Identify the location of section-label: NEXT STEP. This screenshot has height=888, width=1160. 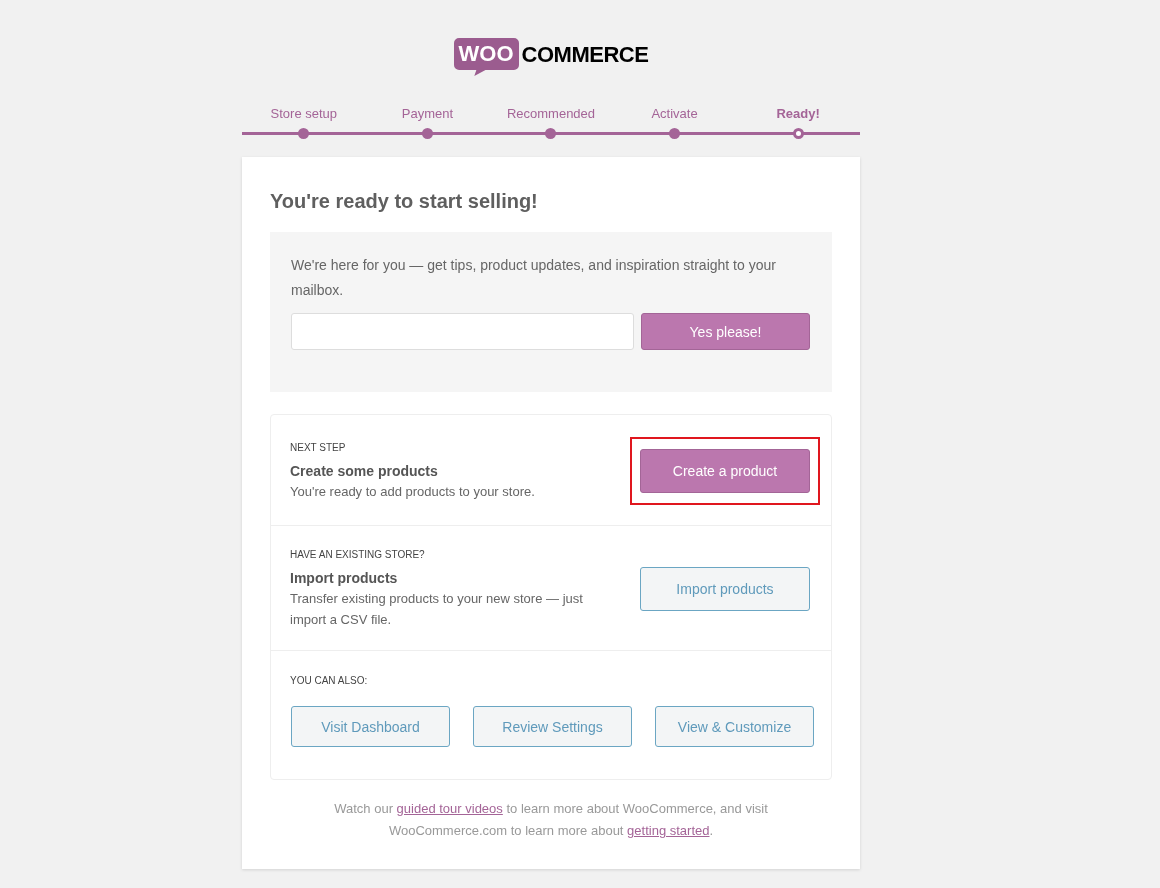
(318, 447).